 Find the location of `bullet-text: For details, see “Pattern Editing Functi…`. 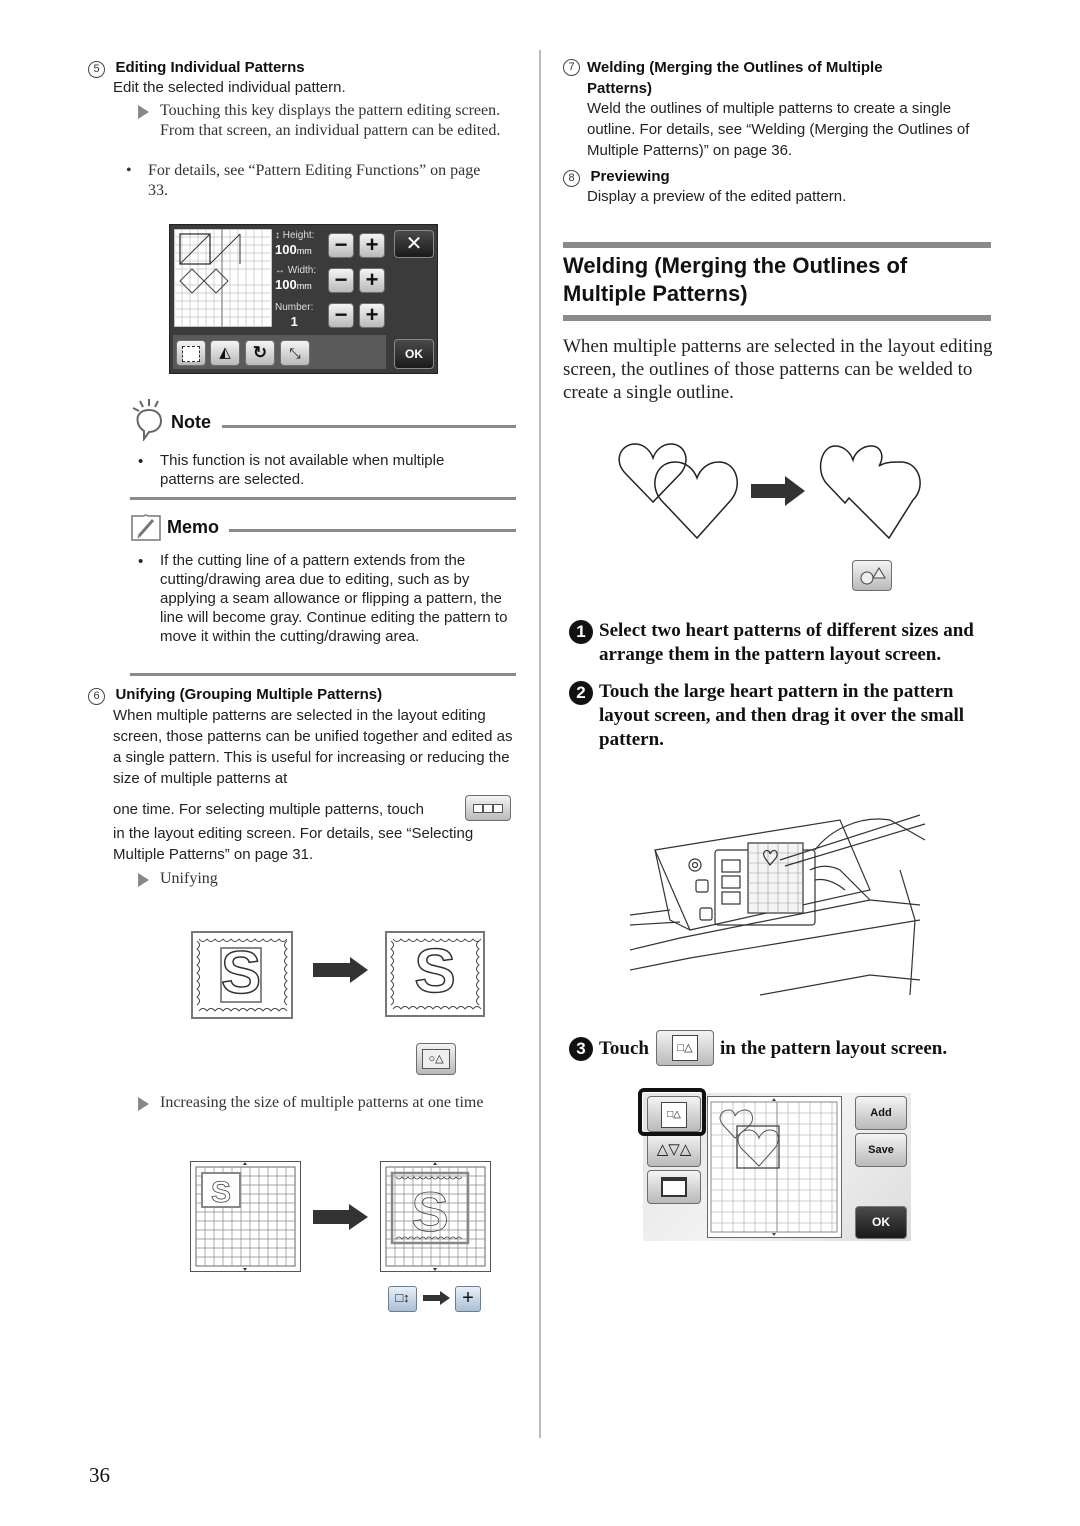

bullet-text: For details, see “Pattern Editing Functi… is located at coordinates (314, 180).